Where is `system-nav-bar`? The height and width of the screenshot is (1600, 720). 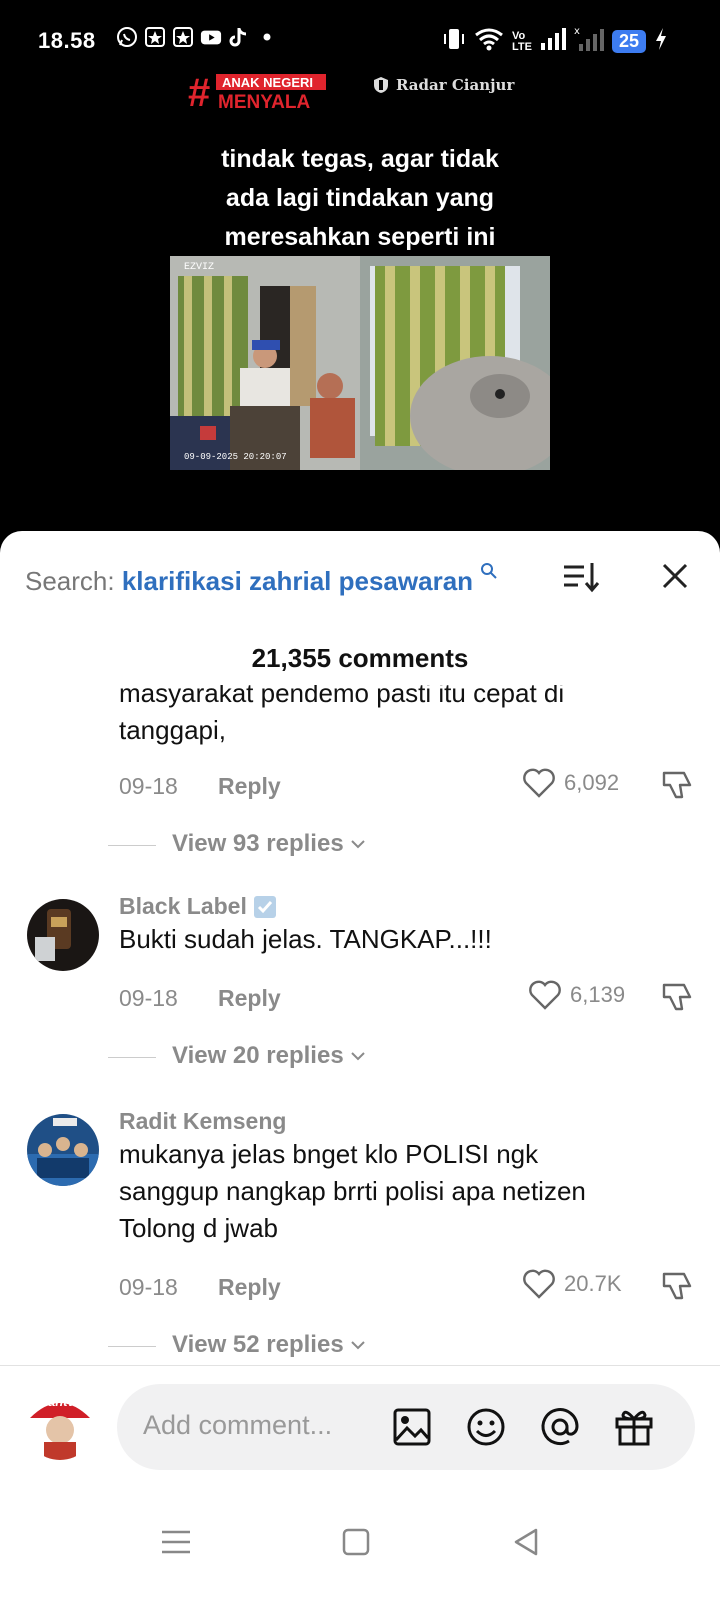 system-nav-bar is located at coordinates (360, 1550).